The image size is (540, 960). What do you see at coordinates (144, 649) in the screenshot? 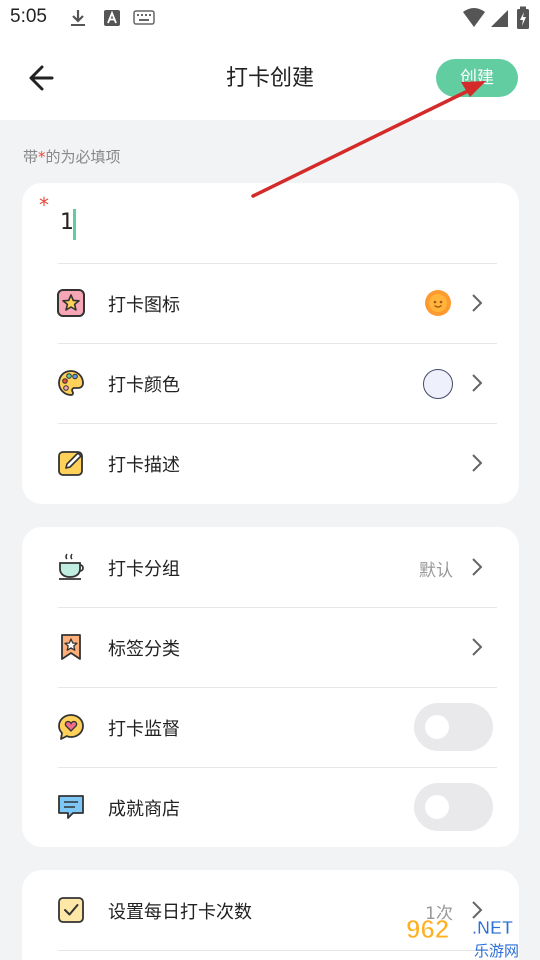
I see `row-label: 标签分类` at bounding box center [144, 649].